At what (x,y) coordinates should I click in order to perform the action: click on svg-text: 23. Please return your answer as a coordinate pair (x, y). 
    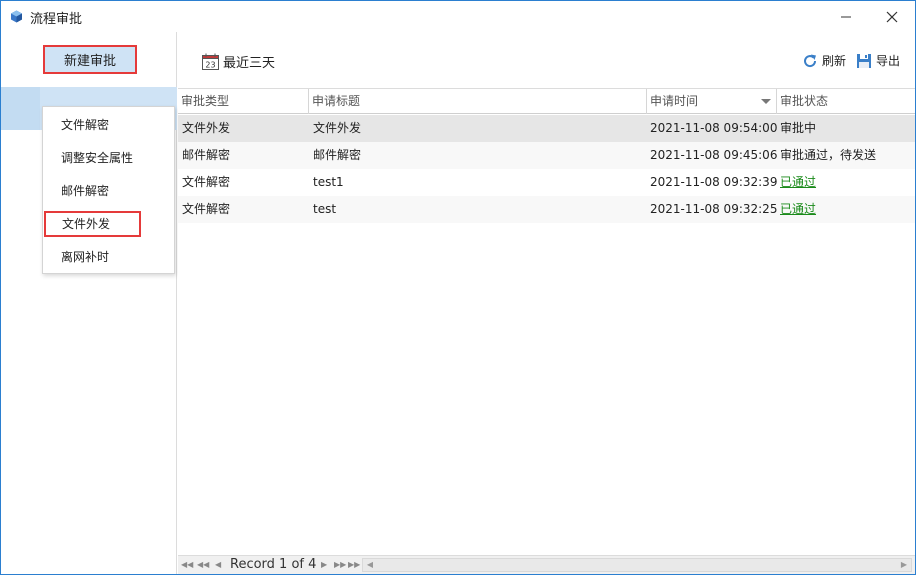
    Looking at the image, I should click on (210, 65).